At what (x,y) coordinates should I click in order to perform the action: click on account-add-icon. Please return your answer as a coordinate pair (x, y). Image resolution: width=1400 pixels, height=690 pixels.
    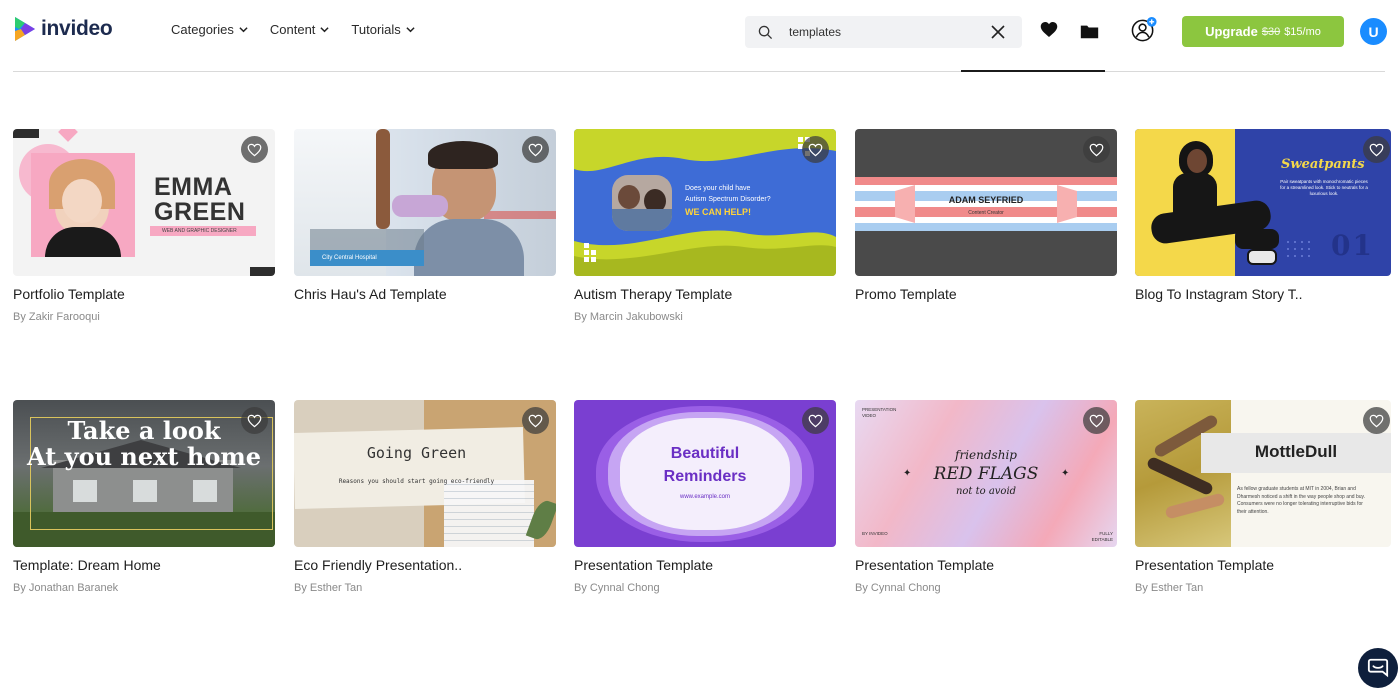
    Looking at the image, I should click on (1144, 29).